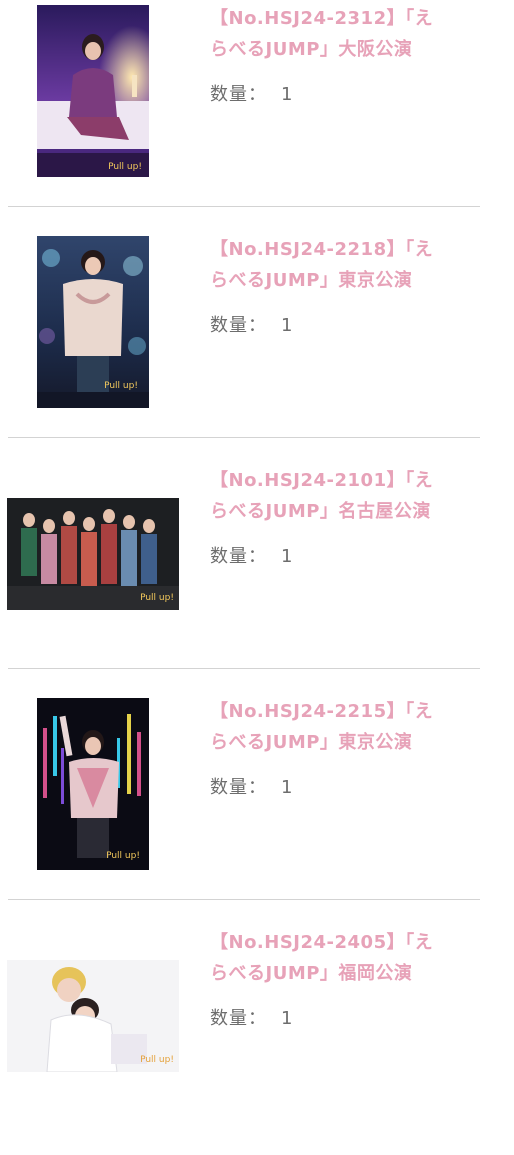 This screenshot has width=514, height=1155. What do you see at coordinates (322, 711) in the screenshot?
I see `product-title-line: 【No.HSJ24-2215】「え` at bounding box center [322, 711].